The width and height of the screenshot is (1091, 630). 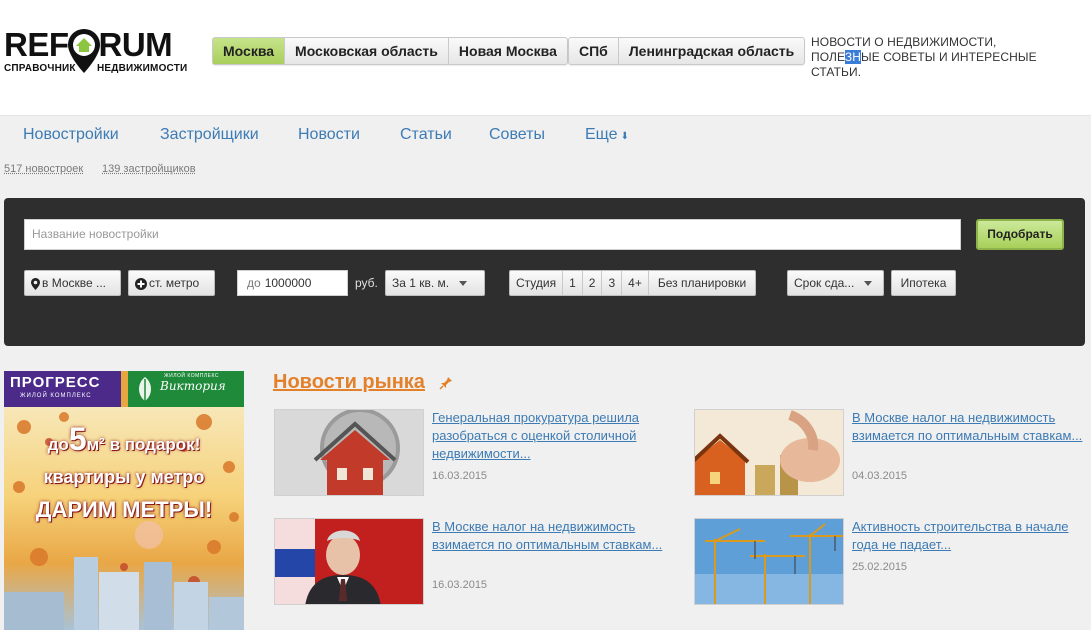 I want to click on region-leningrad-oblast-button: Ленинградская область, so click(x=711, y=51).